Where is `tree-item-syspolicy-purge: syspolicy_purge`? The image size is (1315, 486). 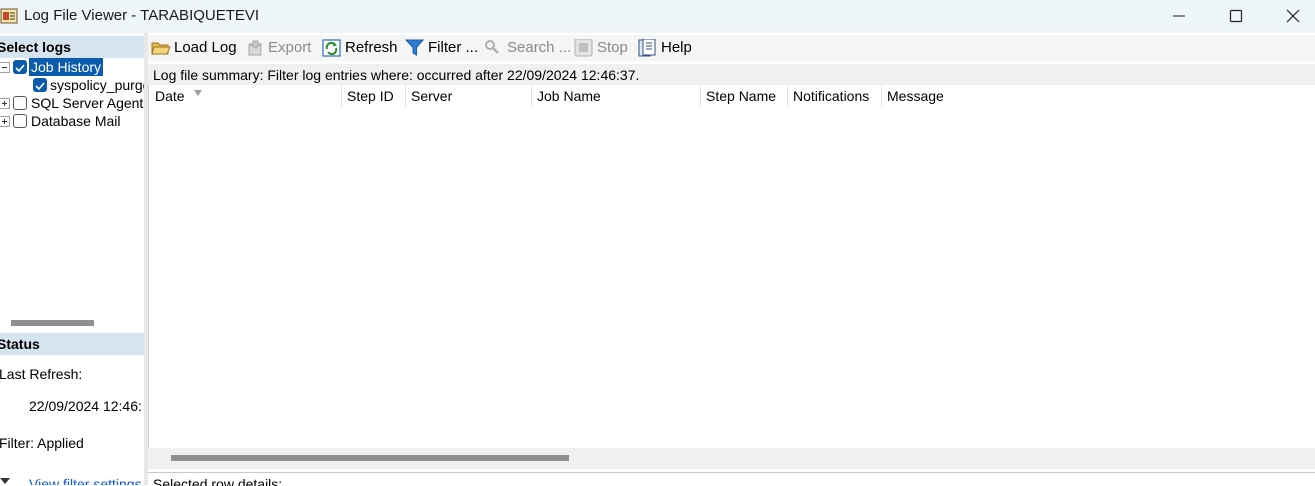
tree-item-syspolicy-purge: syspolicy_purge is located at coordinates (72, 85).